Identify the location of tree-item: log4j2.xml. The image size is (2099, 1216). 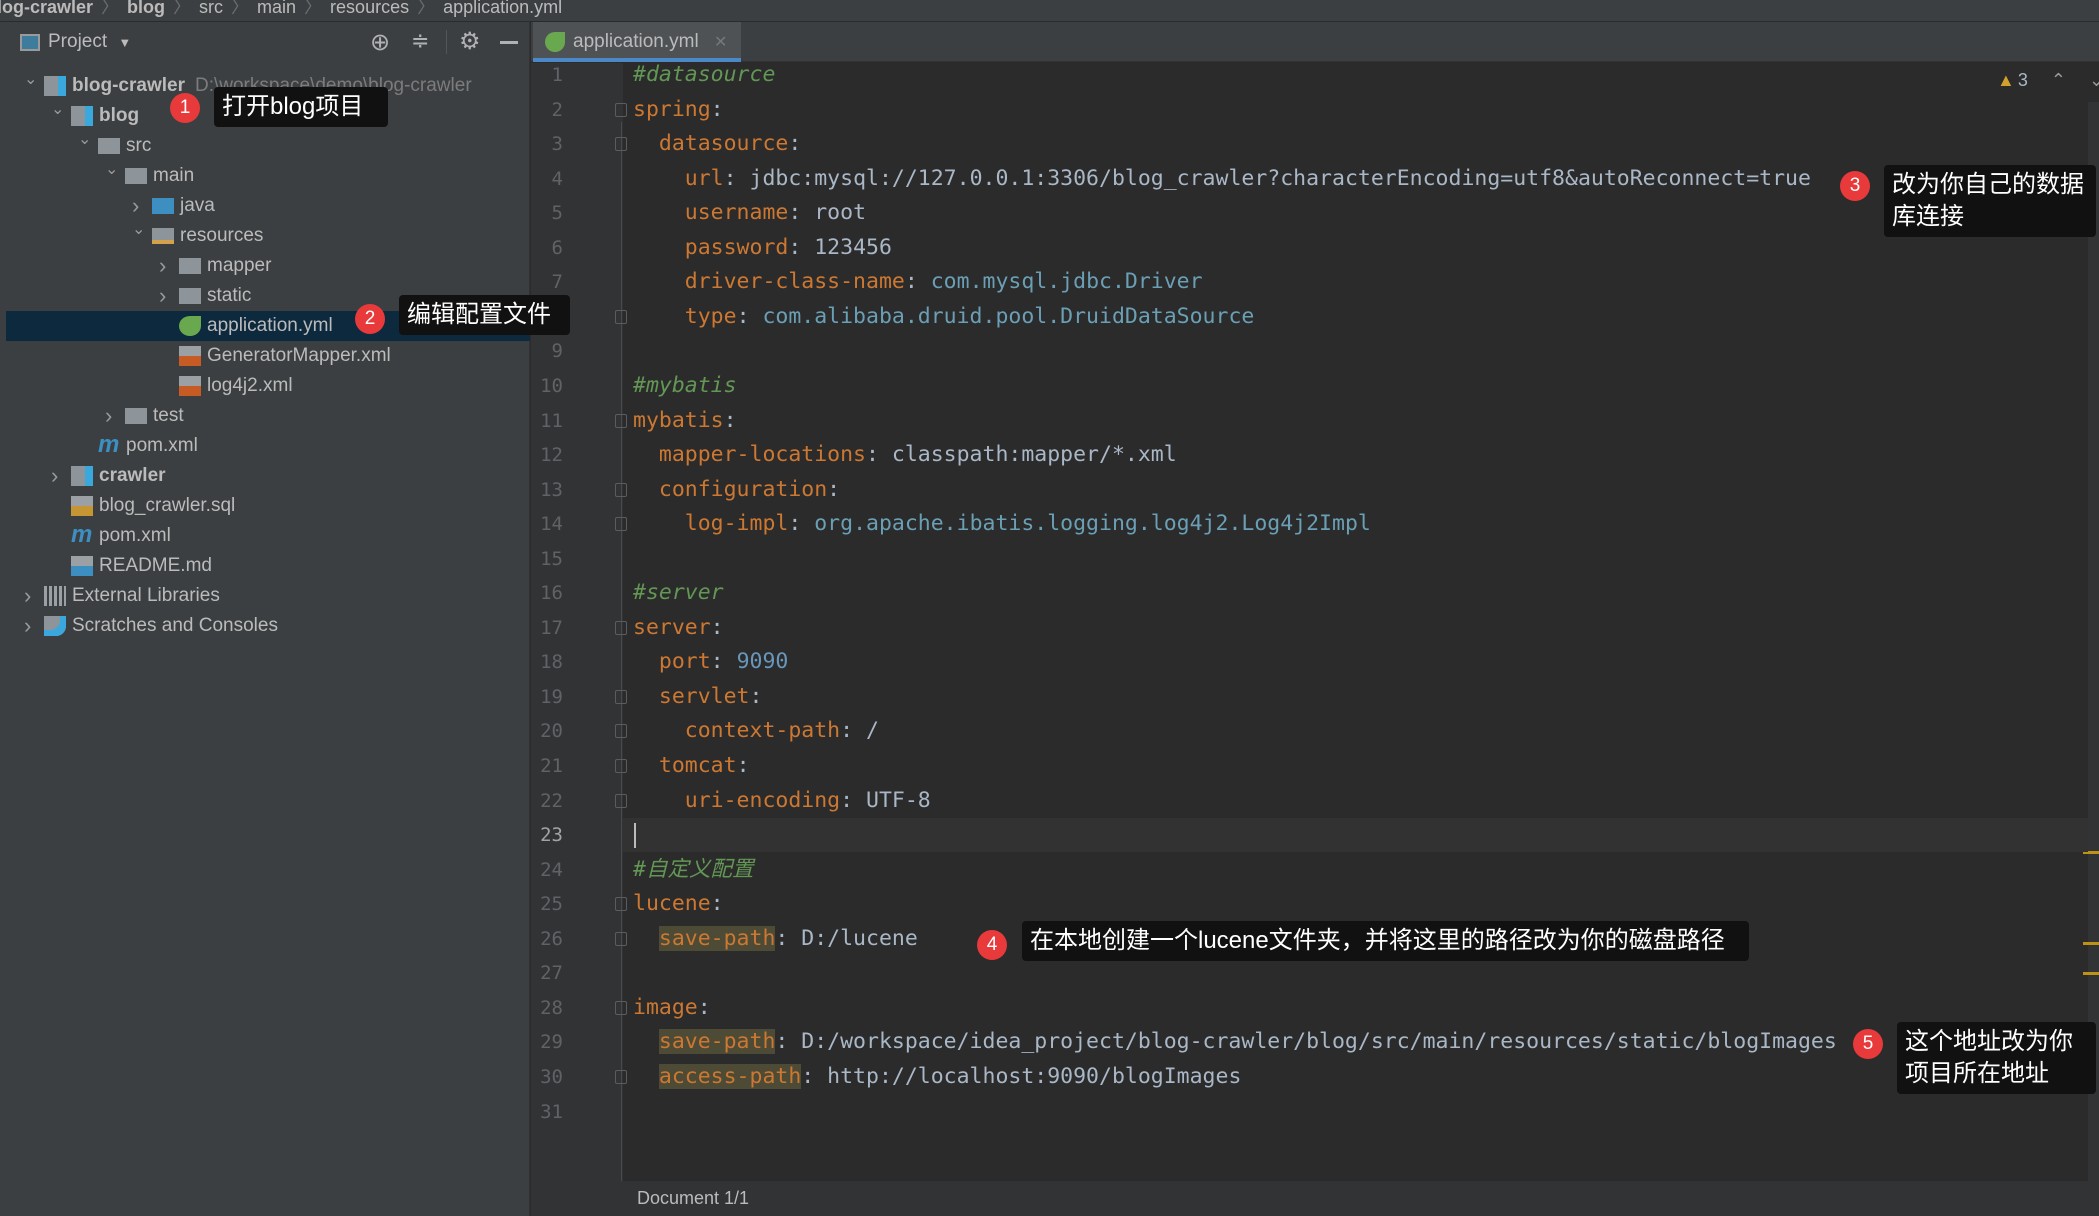
(268, 386).